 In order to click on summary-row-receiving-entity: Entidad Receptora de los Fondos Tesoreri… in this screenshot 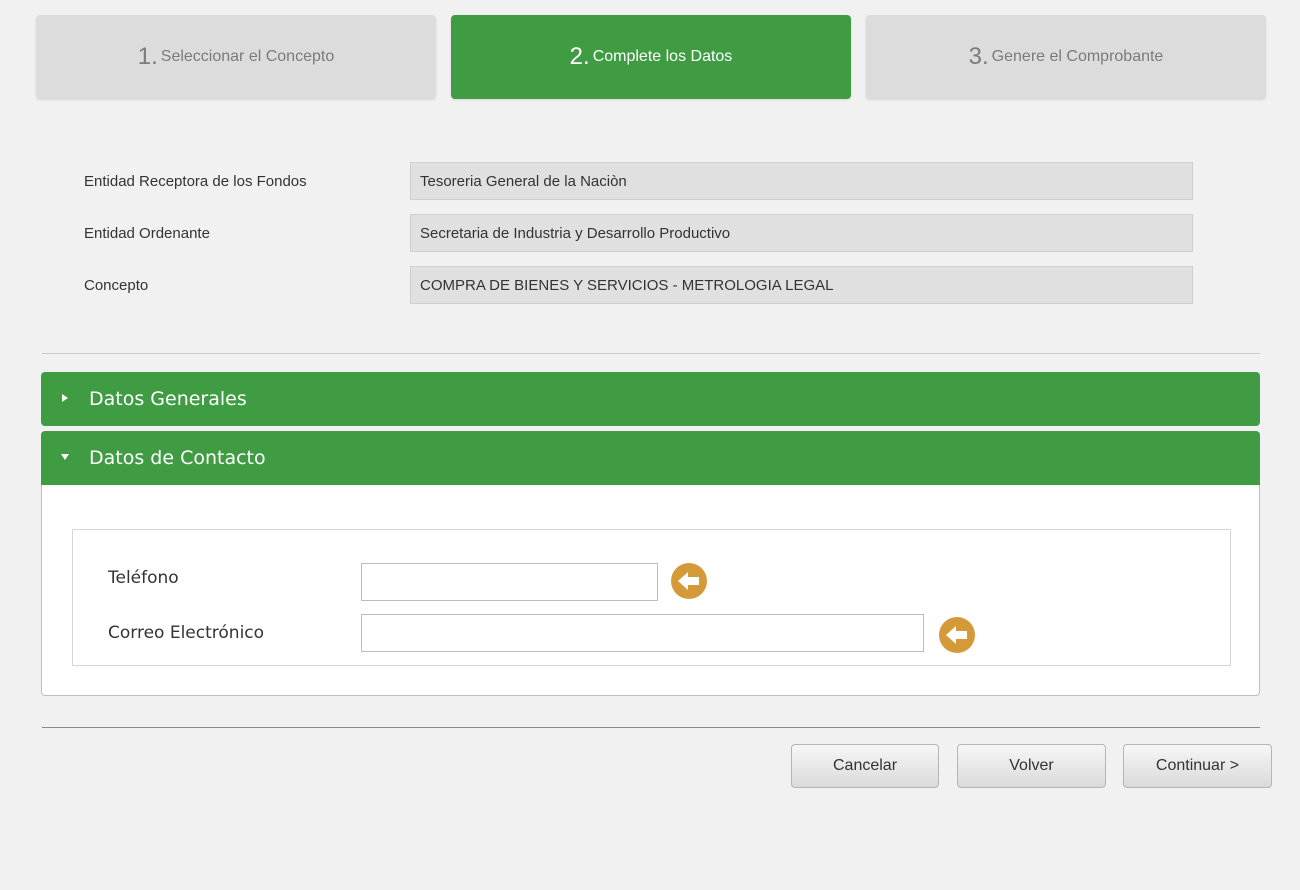, I will do `click(638, 182)`.